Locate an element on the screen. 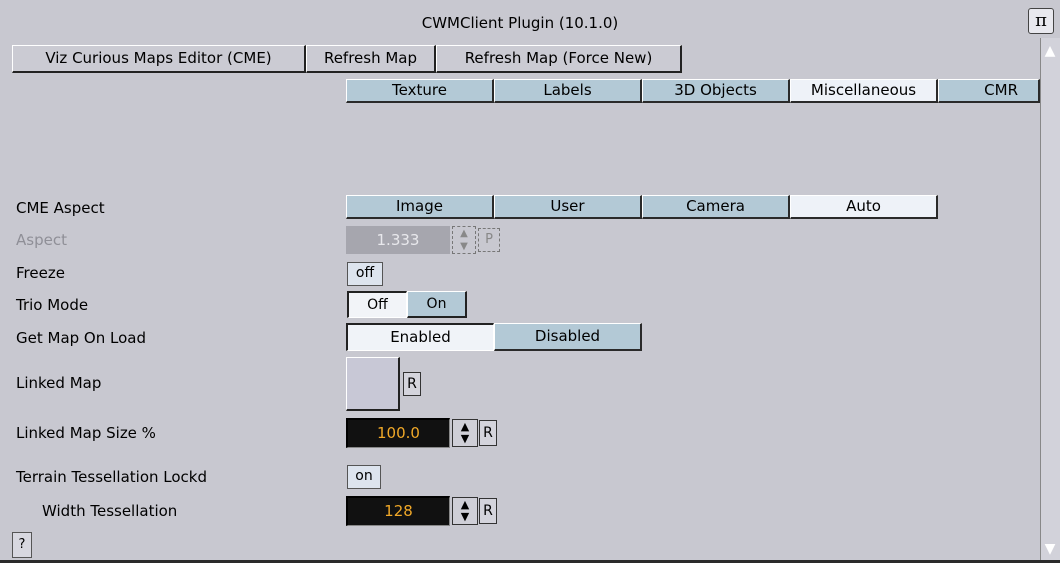 The width and height of the screenshot is (1060, 563). width-tessellation-reset-button: R is located at coordinates (488, 511).